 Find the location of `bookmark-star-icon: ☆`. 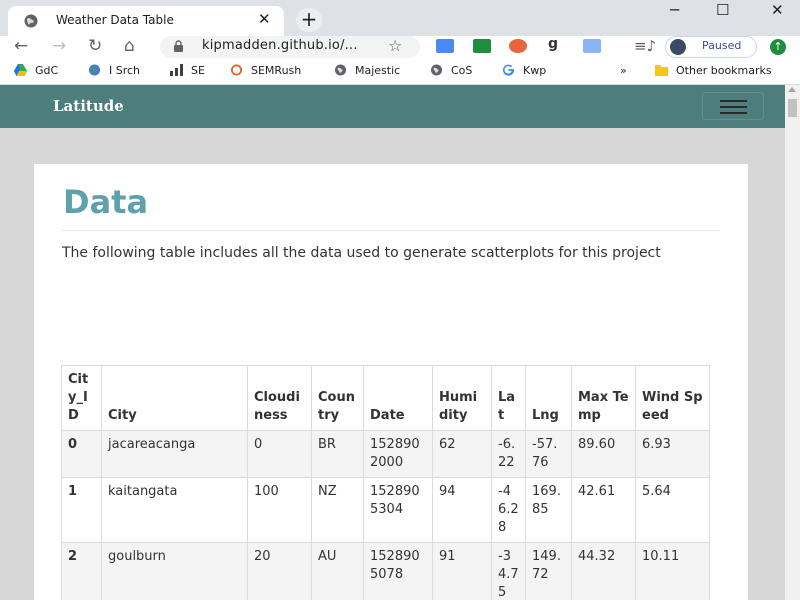

bookmark-star-icon: ☆ is located at coordinates (395, 45).